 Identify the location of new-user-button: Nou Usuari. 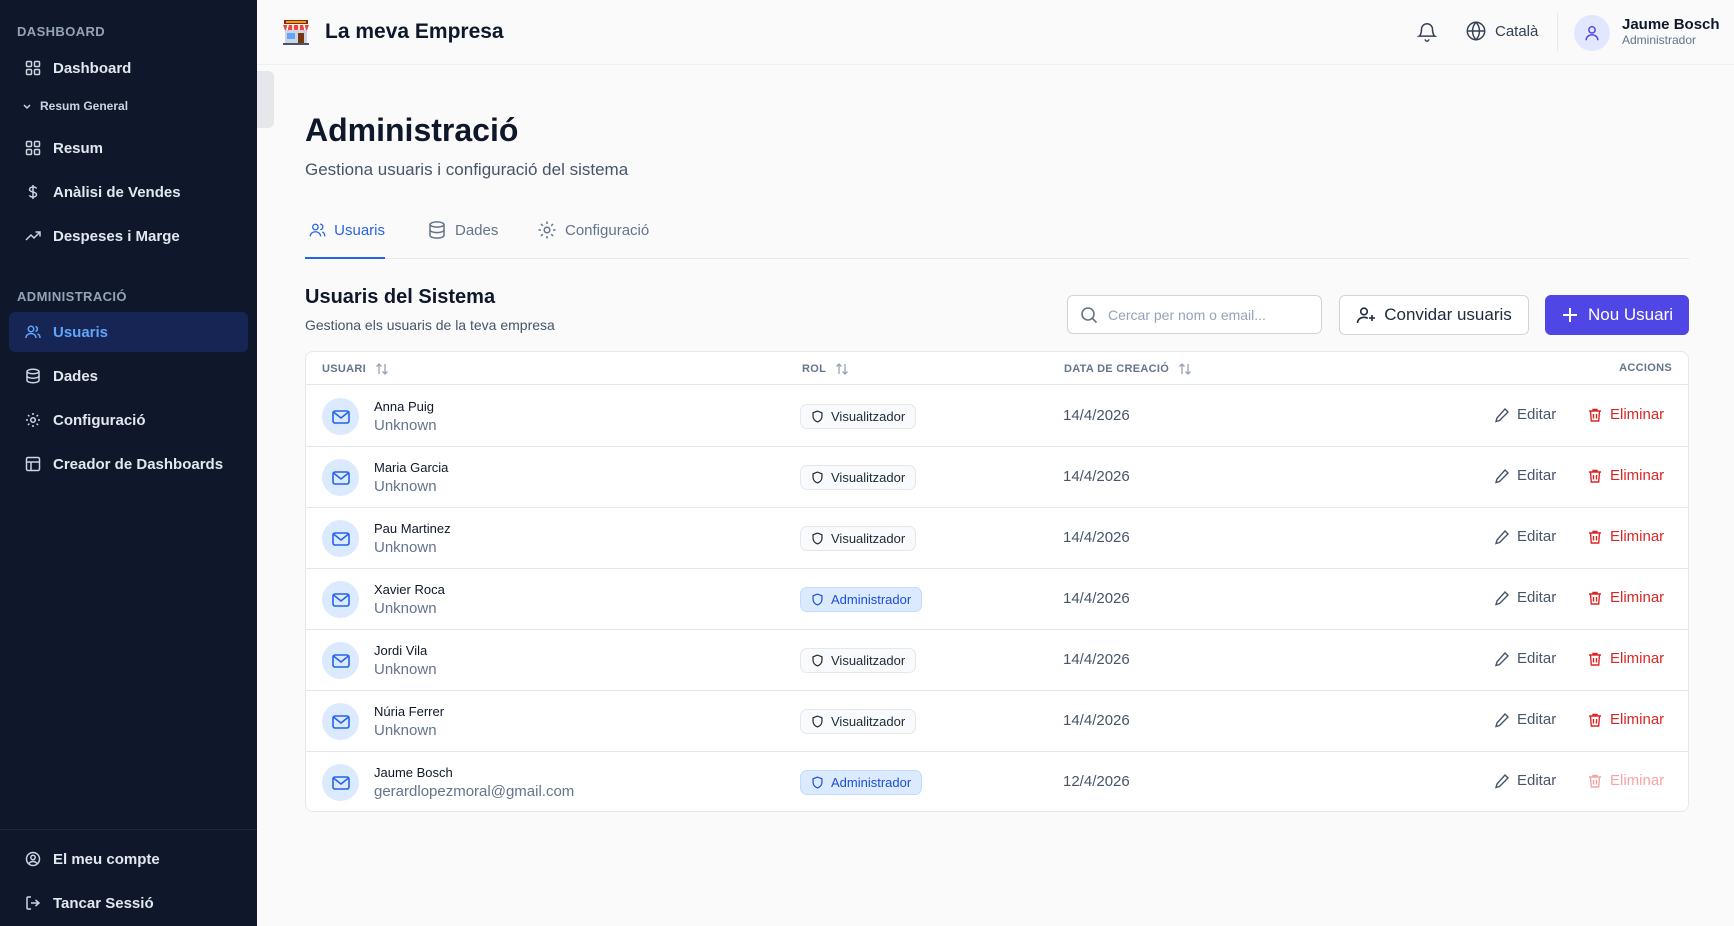
(1617, 315).